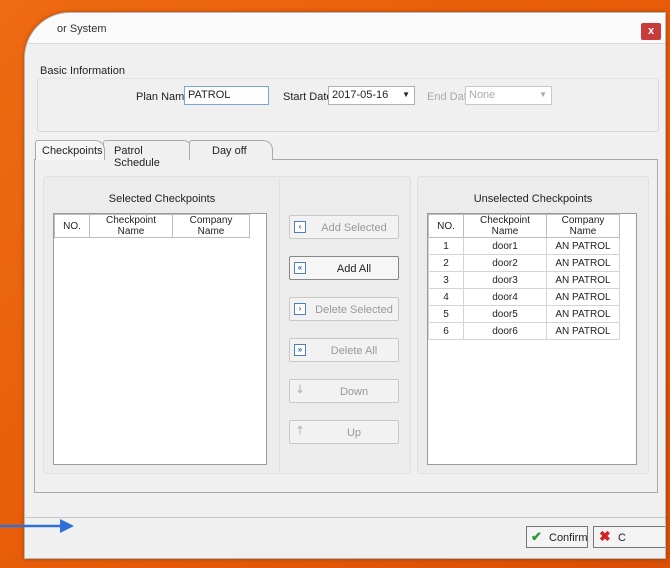  Describe the element at coordinates (300, 390) in the screenshot. I see `move-down-icon: ⇣` at that location.